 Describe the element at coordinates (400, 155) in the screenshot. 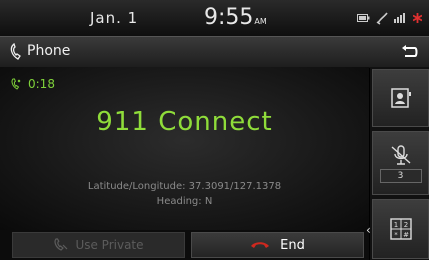

I see `mic-mute-icon` at that location.